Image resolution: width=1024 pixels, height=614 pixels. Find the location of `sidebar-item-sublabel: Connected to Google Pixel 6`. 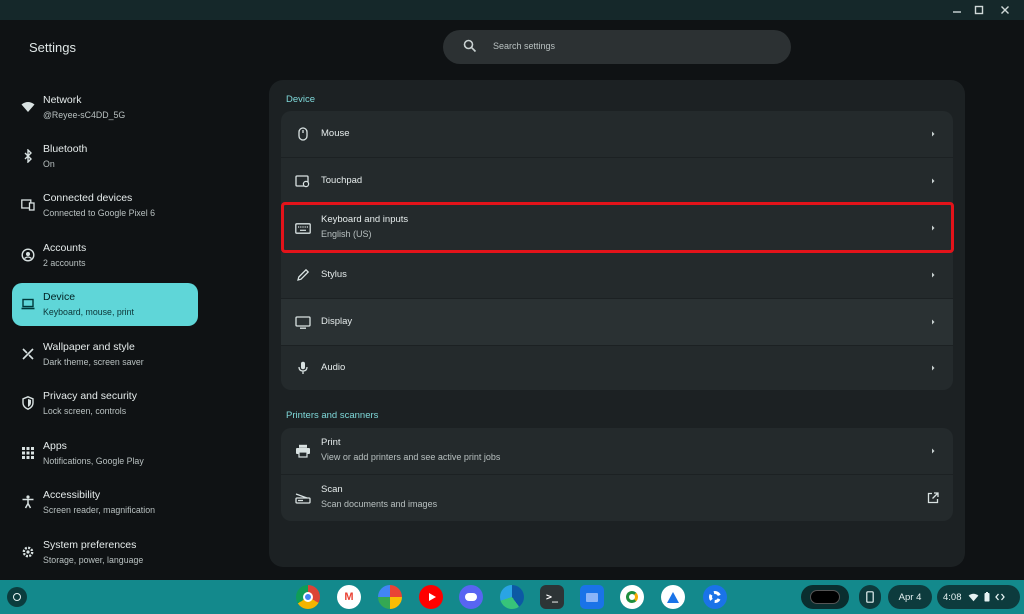

sidebar-item-sublabel: Connected to Google Pixel 6 is located at coordinates (99, 213).